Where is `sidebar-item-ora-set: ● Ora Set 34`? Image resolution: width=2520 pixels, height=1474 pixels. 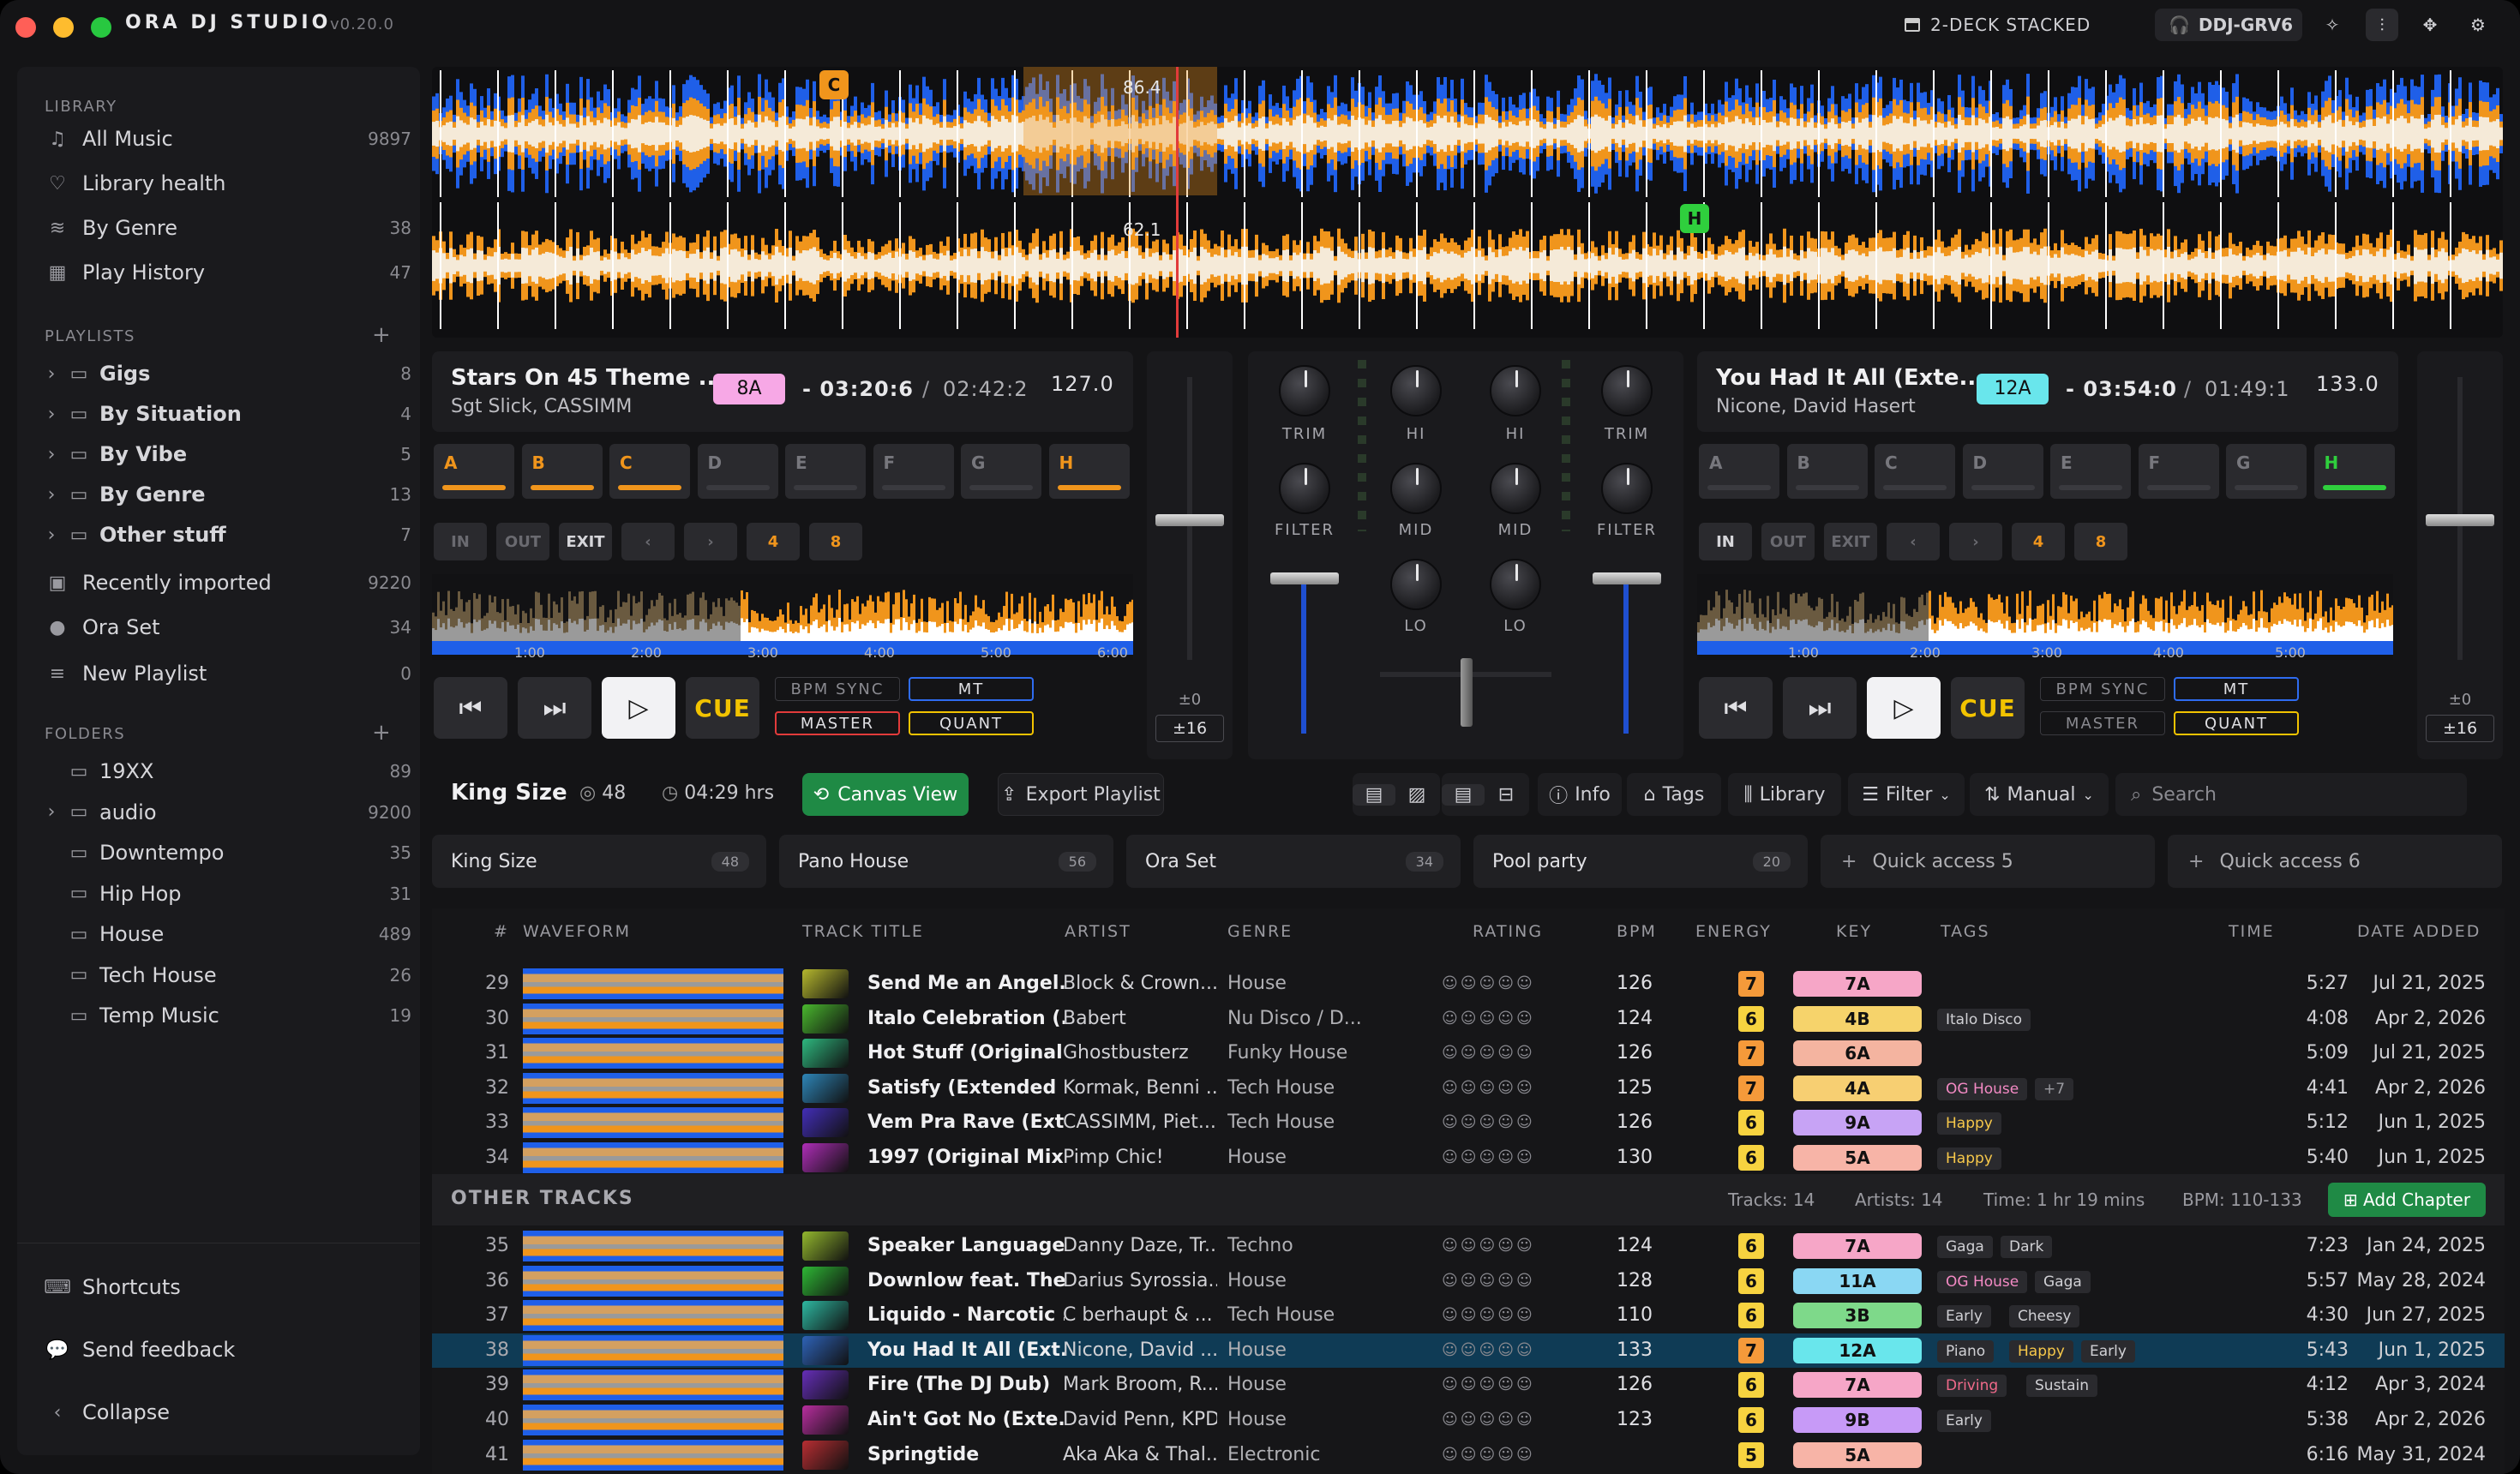
sidebar-item-ora-set: ● Ora Set 34 is located at coordinates (227, 627).